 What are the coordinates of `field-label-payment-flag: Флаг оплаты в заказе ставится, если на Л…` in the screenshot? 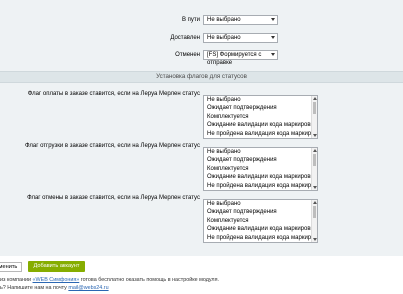 It's located at (113, 94).